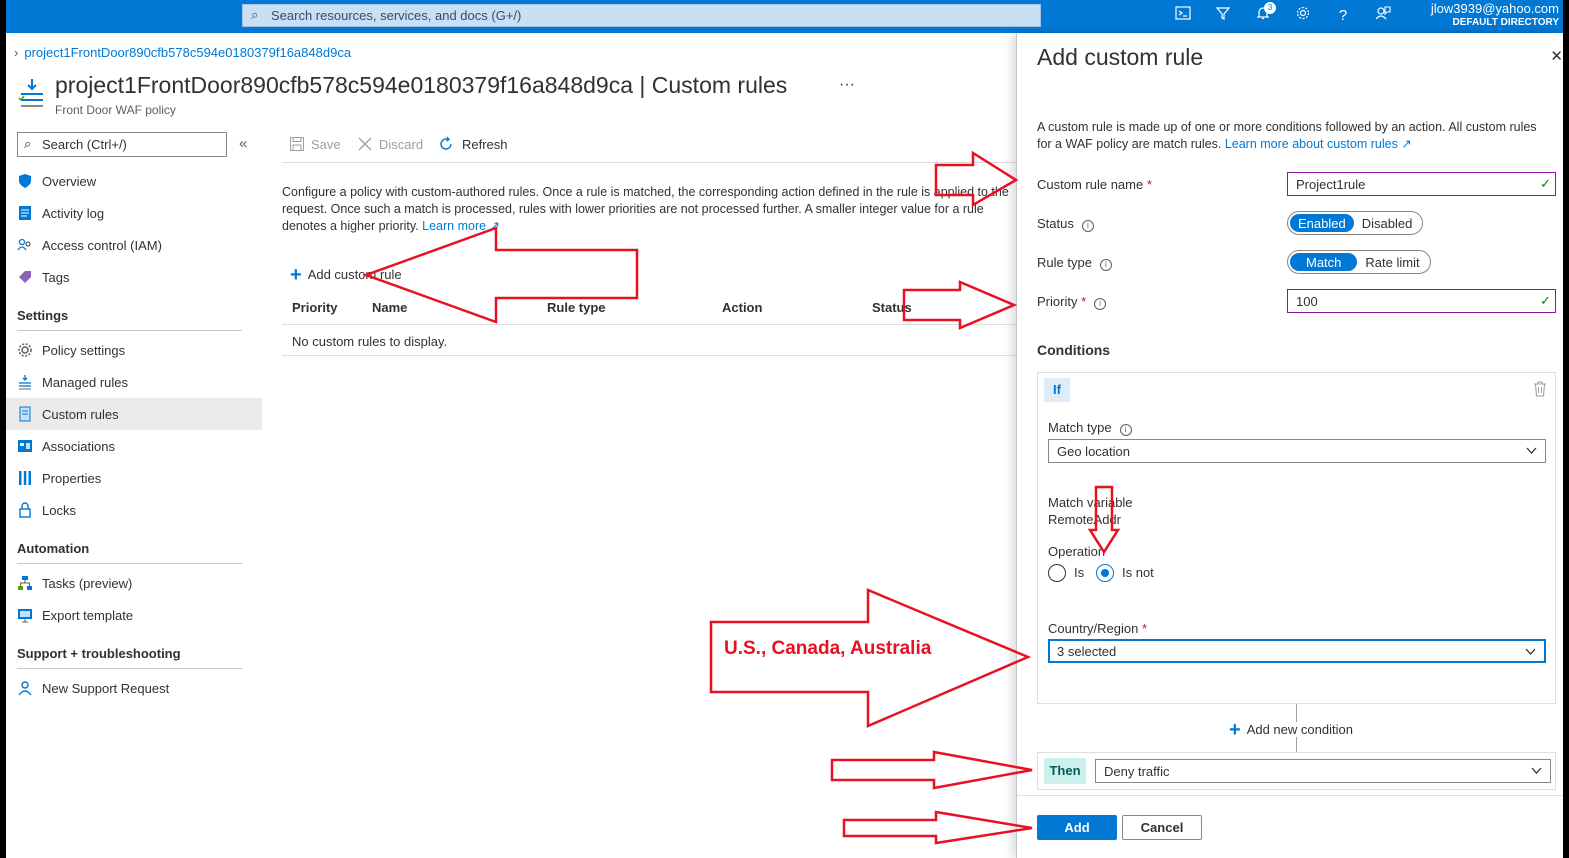  I want to click on refresh-icon, so click(446, 143).